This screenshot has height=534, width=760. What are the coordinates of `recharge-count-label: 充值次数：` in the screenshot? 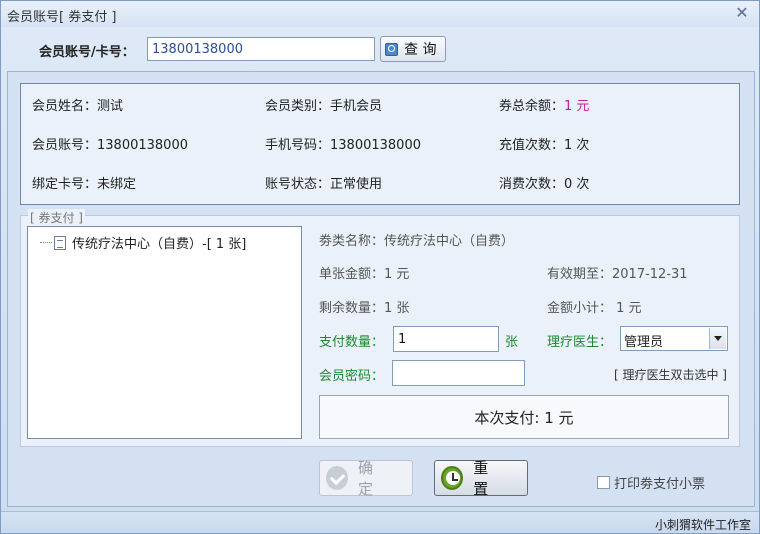 It's located at (532, 145).